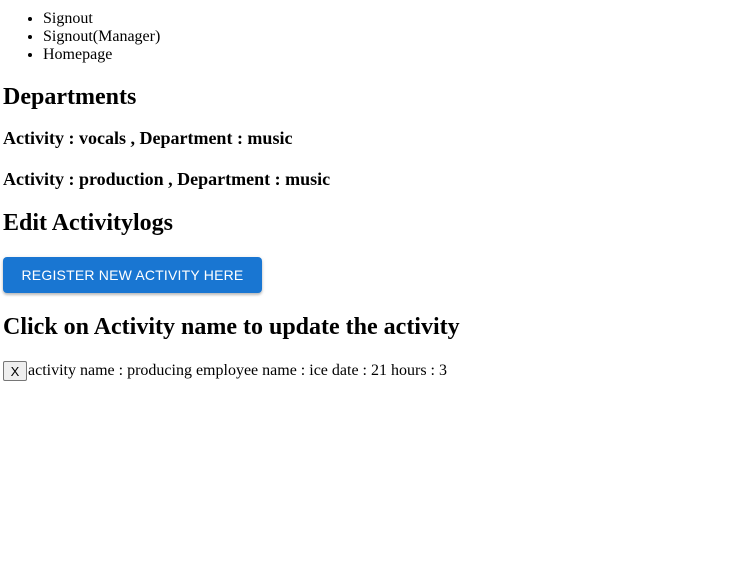  Describe the element at coordinates (398, 55) in the screenshot. I see `nav-item-homepage: Homepage` at that location.